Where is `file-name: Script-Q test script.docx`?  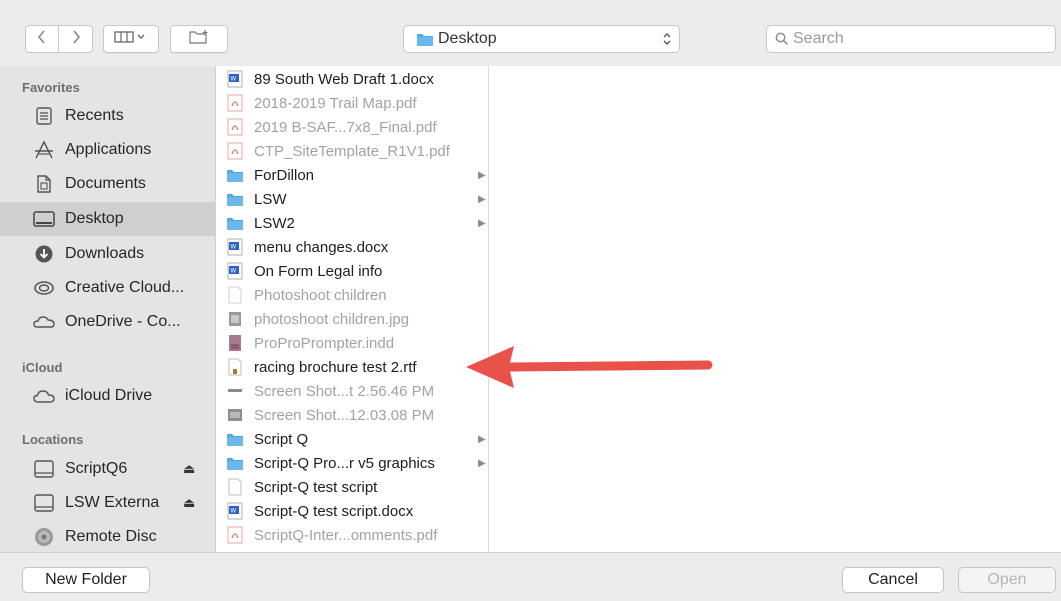
file-name: Script-Q test script.docx is located at coordinates (334, 511).